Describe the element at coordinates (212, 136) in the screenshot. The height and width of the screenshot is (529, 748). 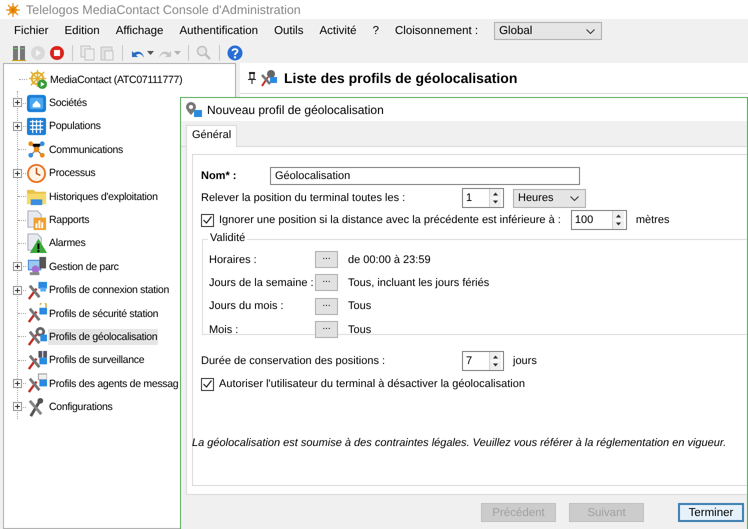
I see `tab: Général` at that location.